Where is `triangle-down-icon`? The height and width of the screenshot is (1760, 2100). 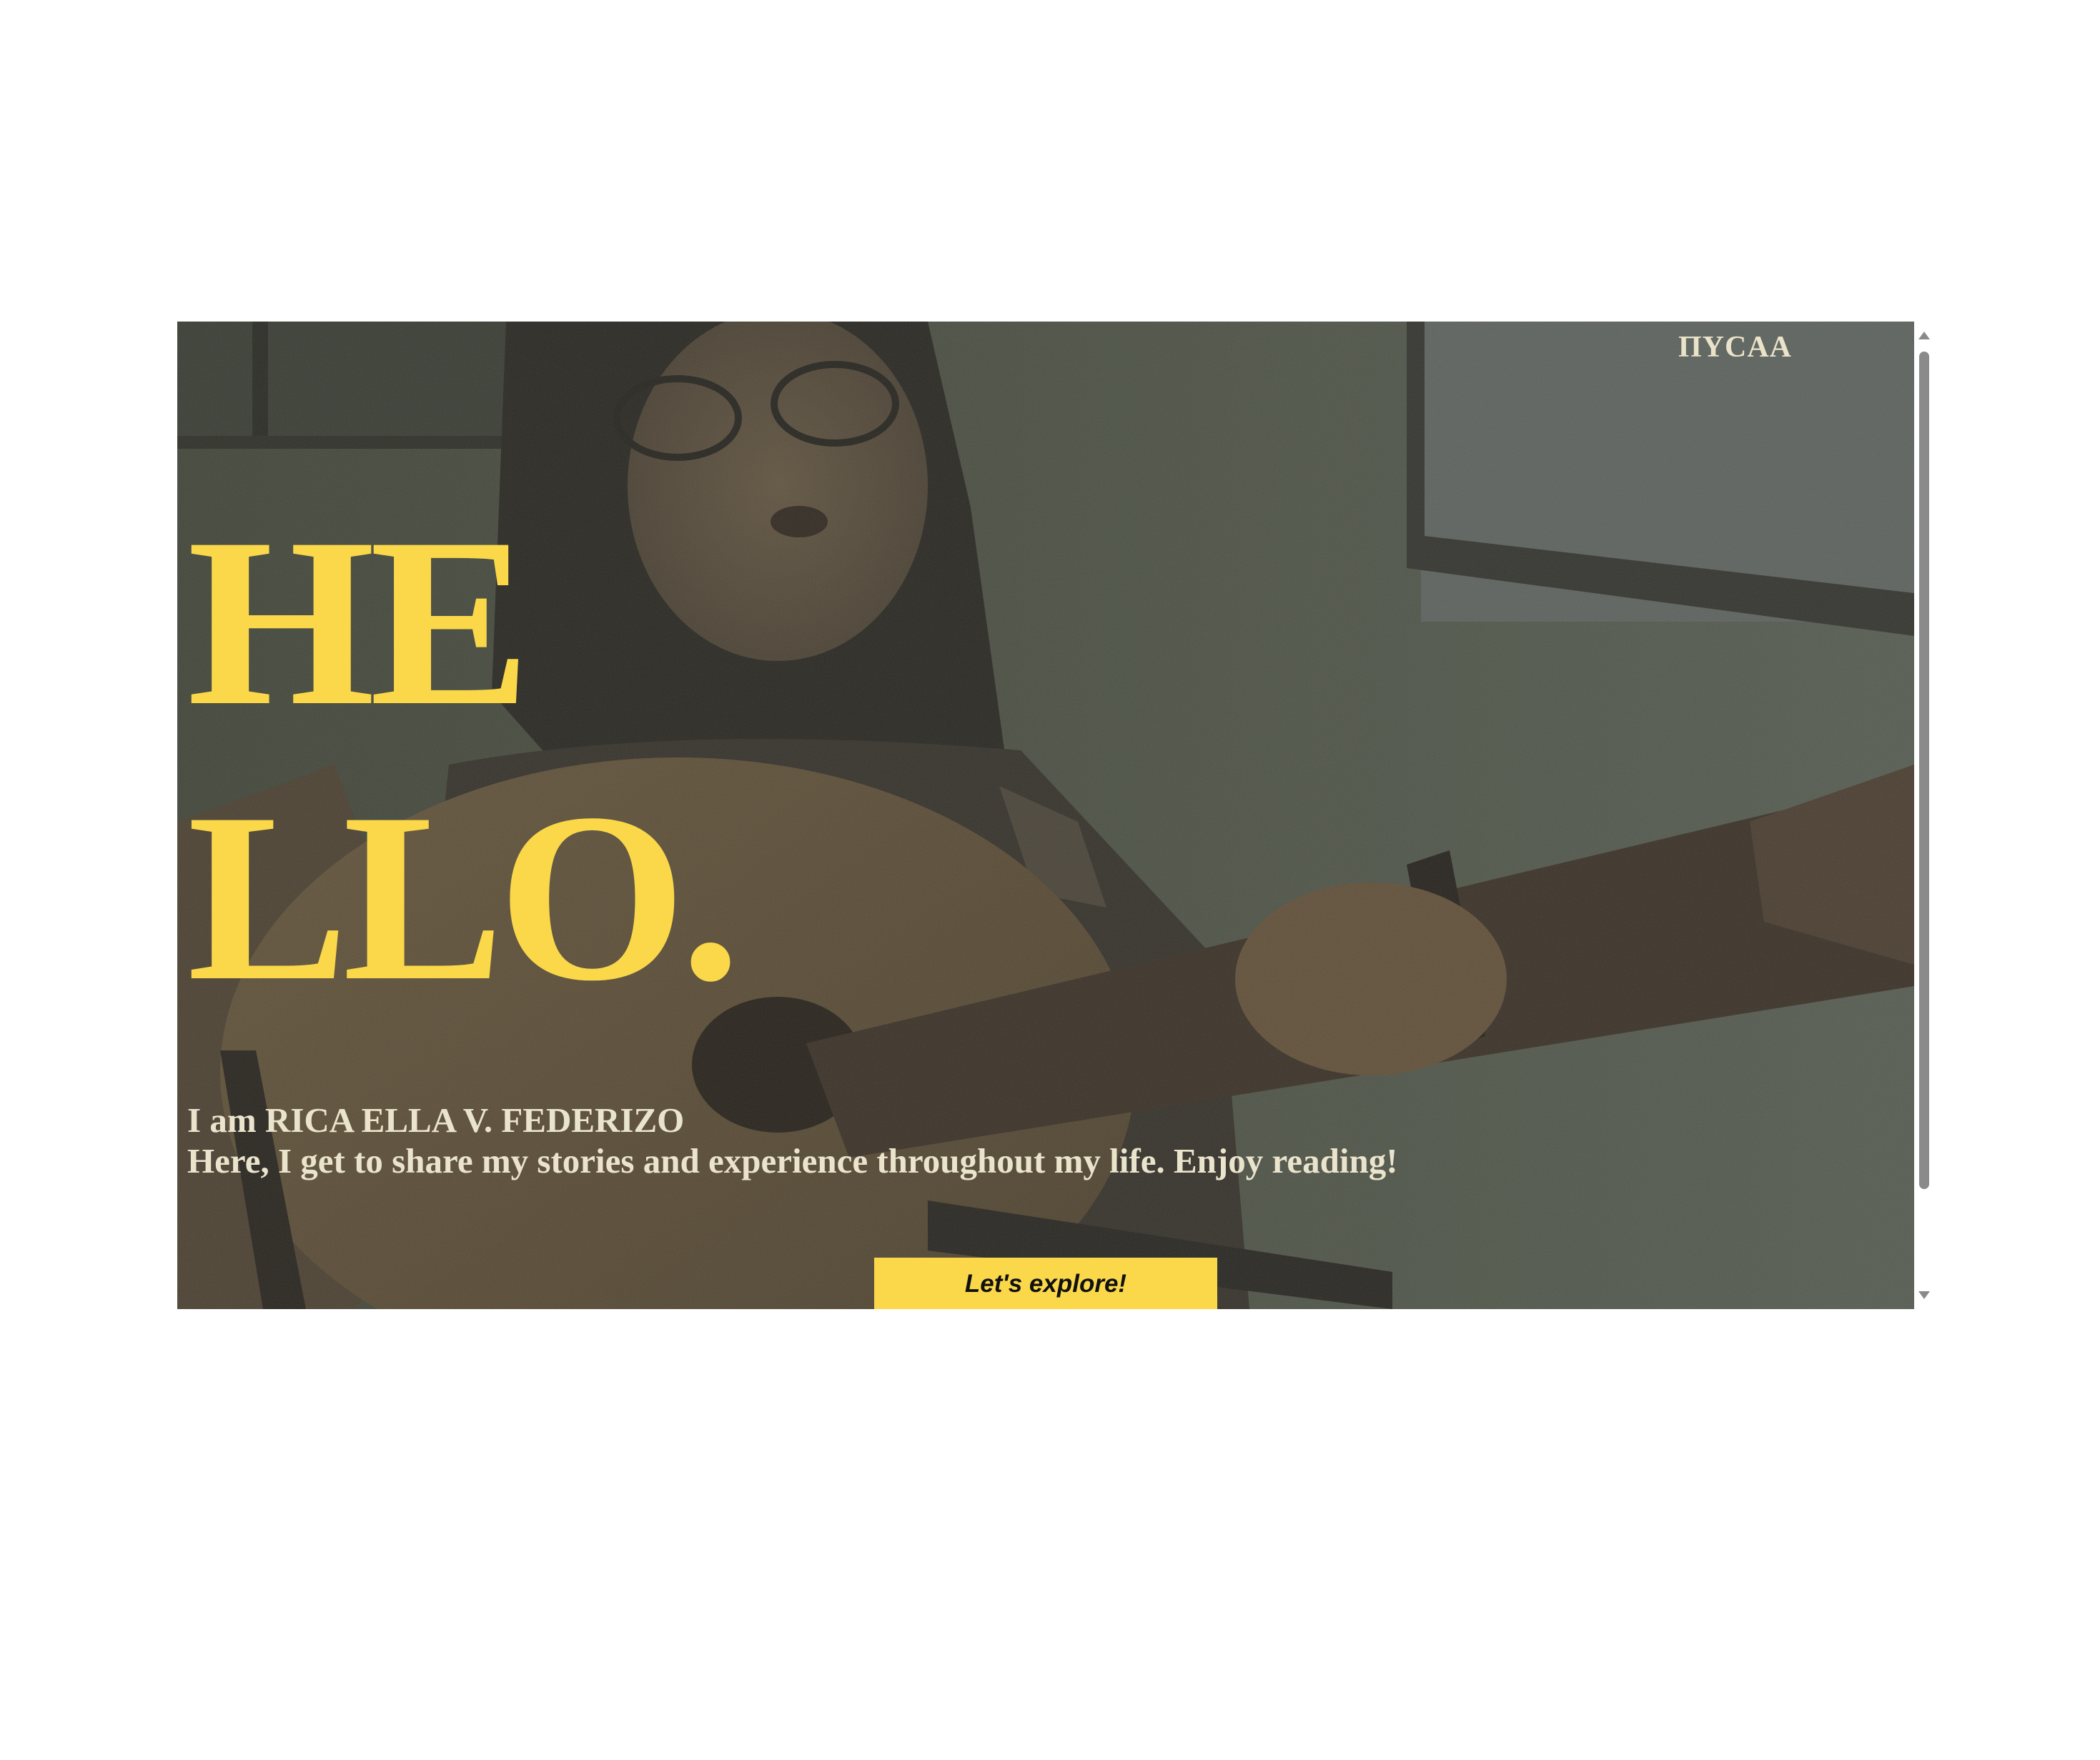 triangle-down-icon is located at coordinates (1924, 1295).